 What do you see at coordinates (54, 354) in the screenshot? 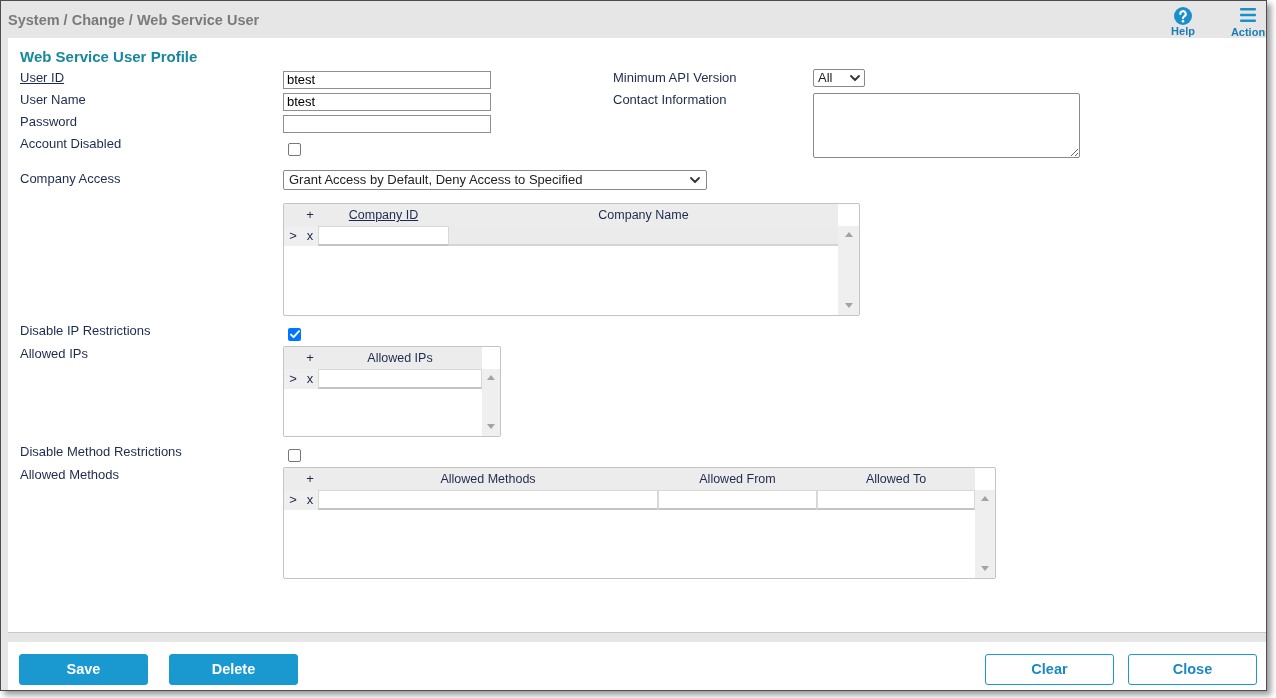
I see `field-label: Allowed IPs` at bounding box center [54, 354].